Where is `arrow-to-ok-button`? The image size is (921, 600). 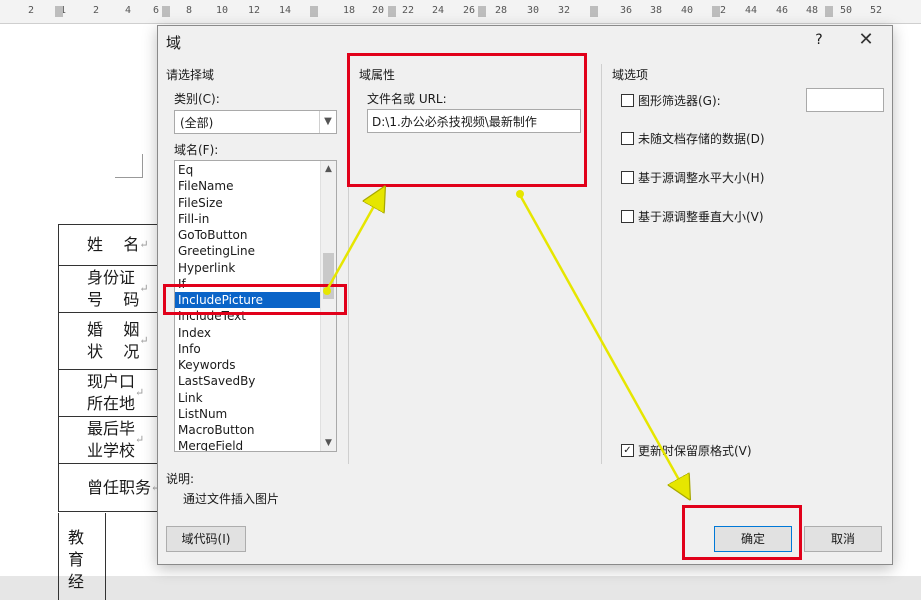 arrow-to-ok-button is located at coordinates (603, 345).